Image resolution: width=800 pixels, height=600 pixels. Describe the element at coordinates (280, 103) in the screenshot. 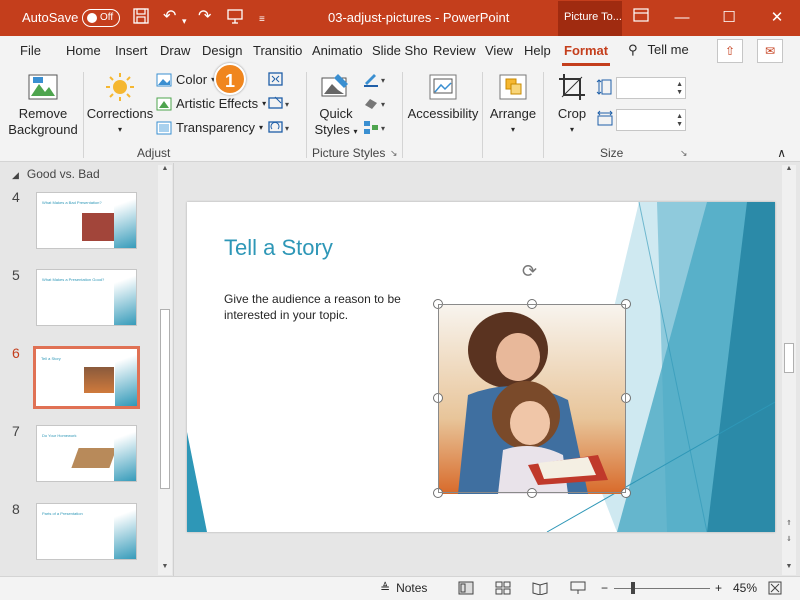

I see `change-picture-icon: ▾` at that location.